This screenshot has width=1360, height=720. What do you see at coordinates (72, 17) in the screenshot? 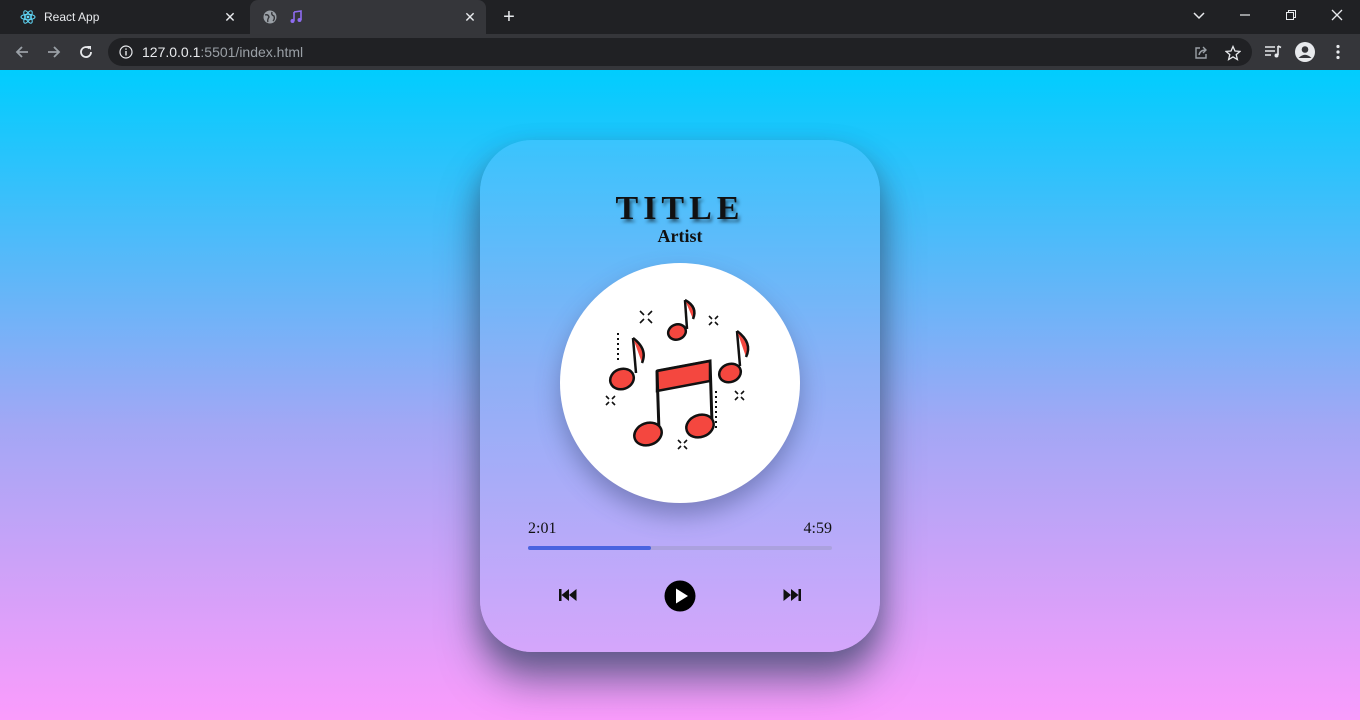
I see `tab-title: React App` at bounding box center [72, 17].